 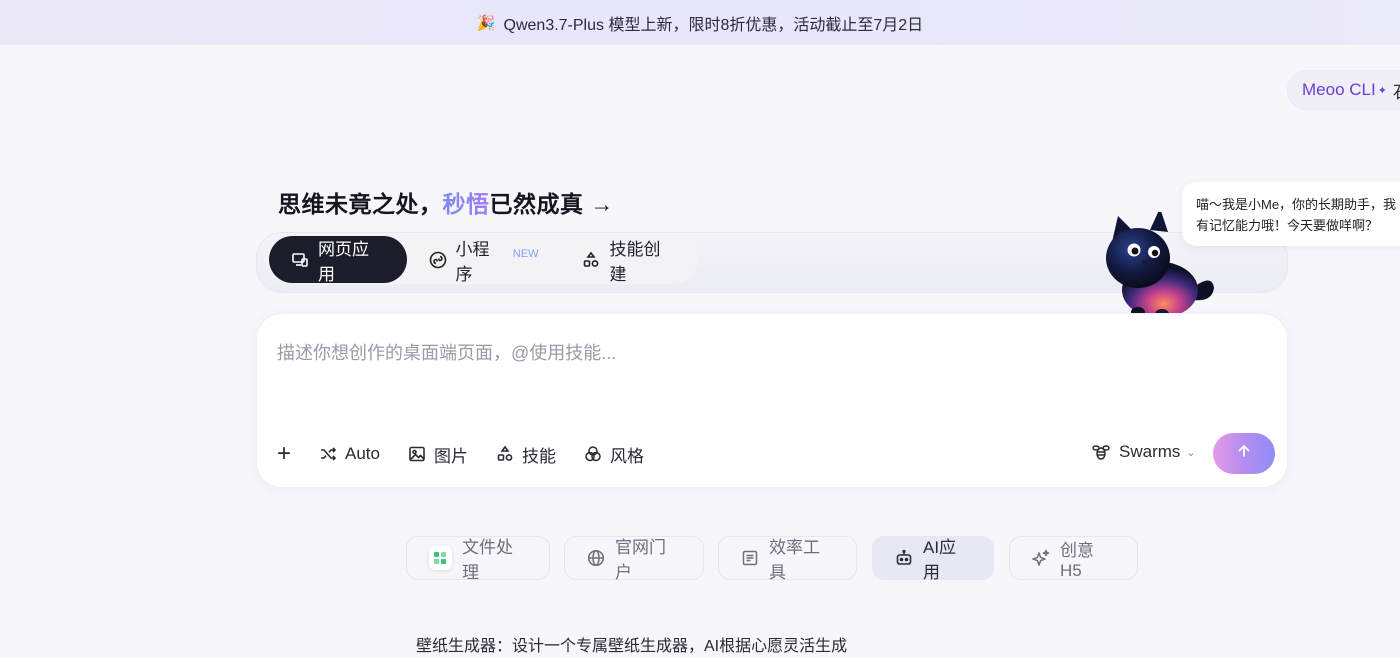 I want to click on headline-part2: 已然成真, so click(x=536, y=204).